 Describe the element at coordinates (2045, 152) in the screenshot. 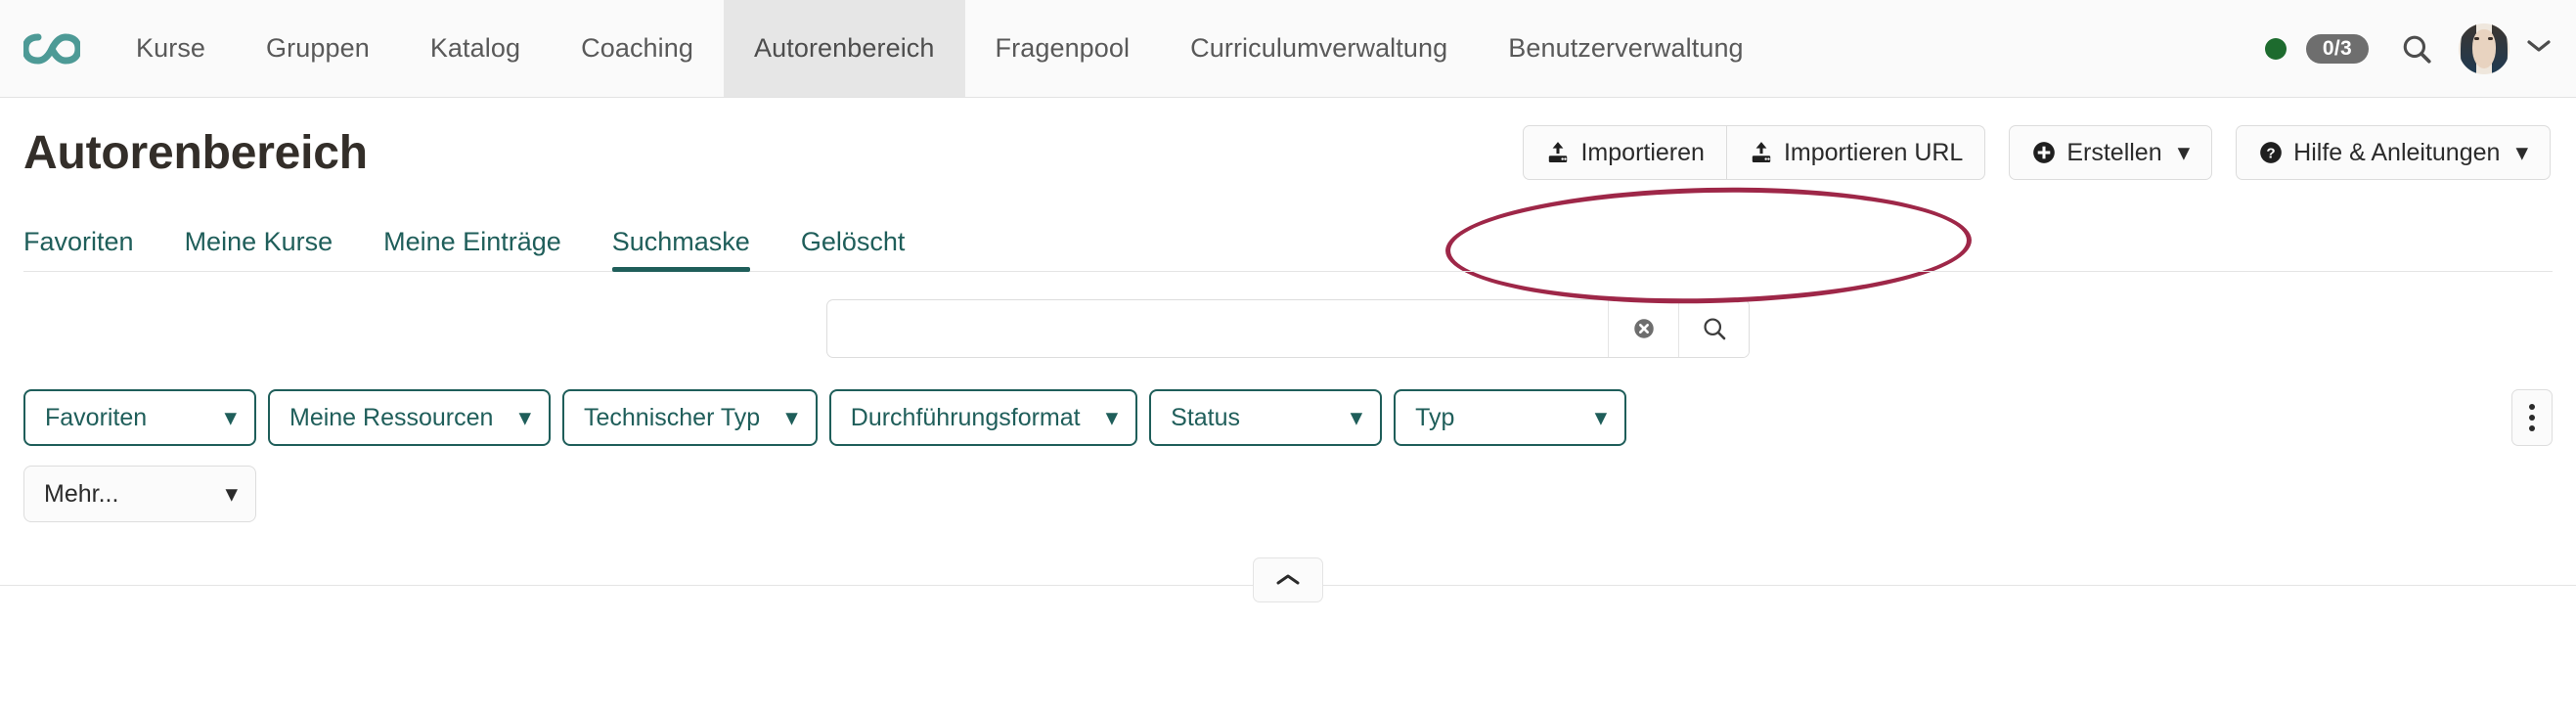

I see `plus-circle-icon` at that location.